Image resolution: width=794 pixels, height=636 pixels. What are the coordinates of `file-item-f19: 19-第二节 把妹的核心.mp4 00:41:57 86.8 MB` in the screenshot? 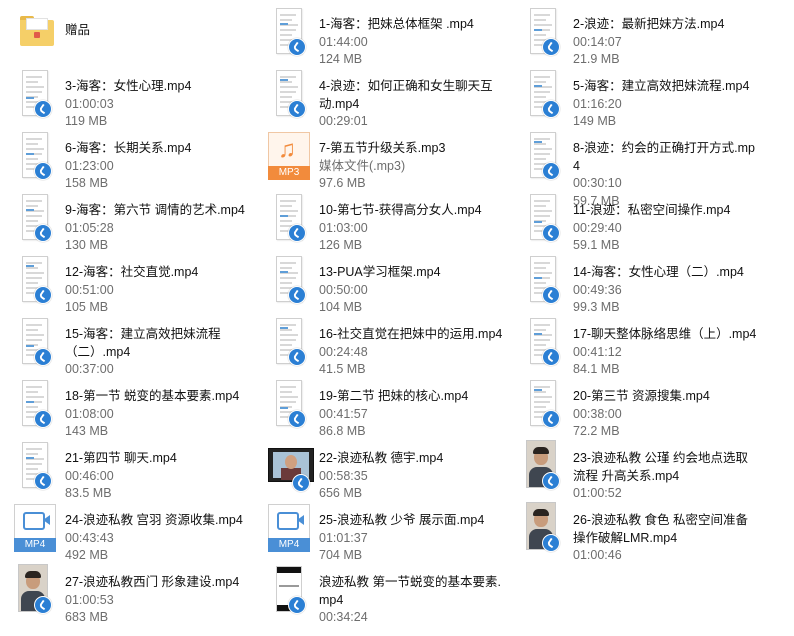 It's located at (381, 407).